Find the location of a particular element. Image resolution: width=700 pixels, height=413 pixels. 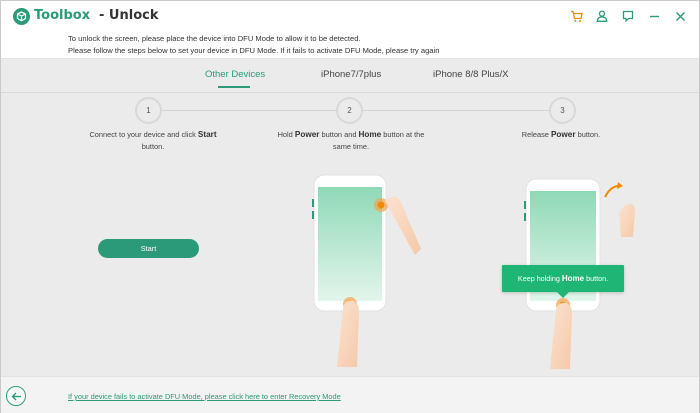

minimize-icon is located at coordinates (654, 16).